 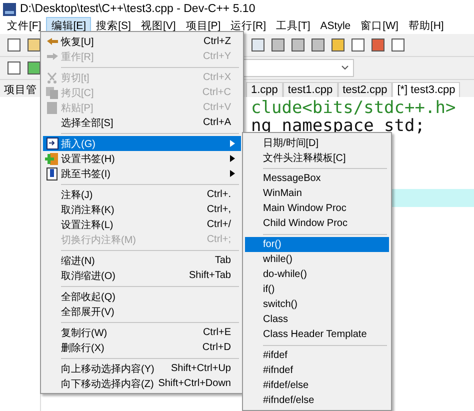 What do you see at coordinates (317, 193) in the screenshot?
I see `menu-entry: WinMain` at bounding box center [317, 193].